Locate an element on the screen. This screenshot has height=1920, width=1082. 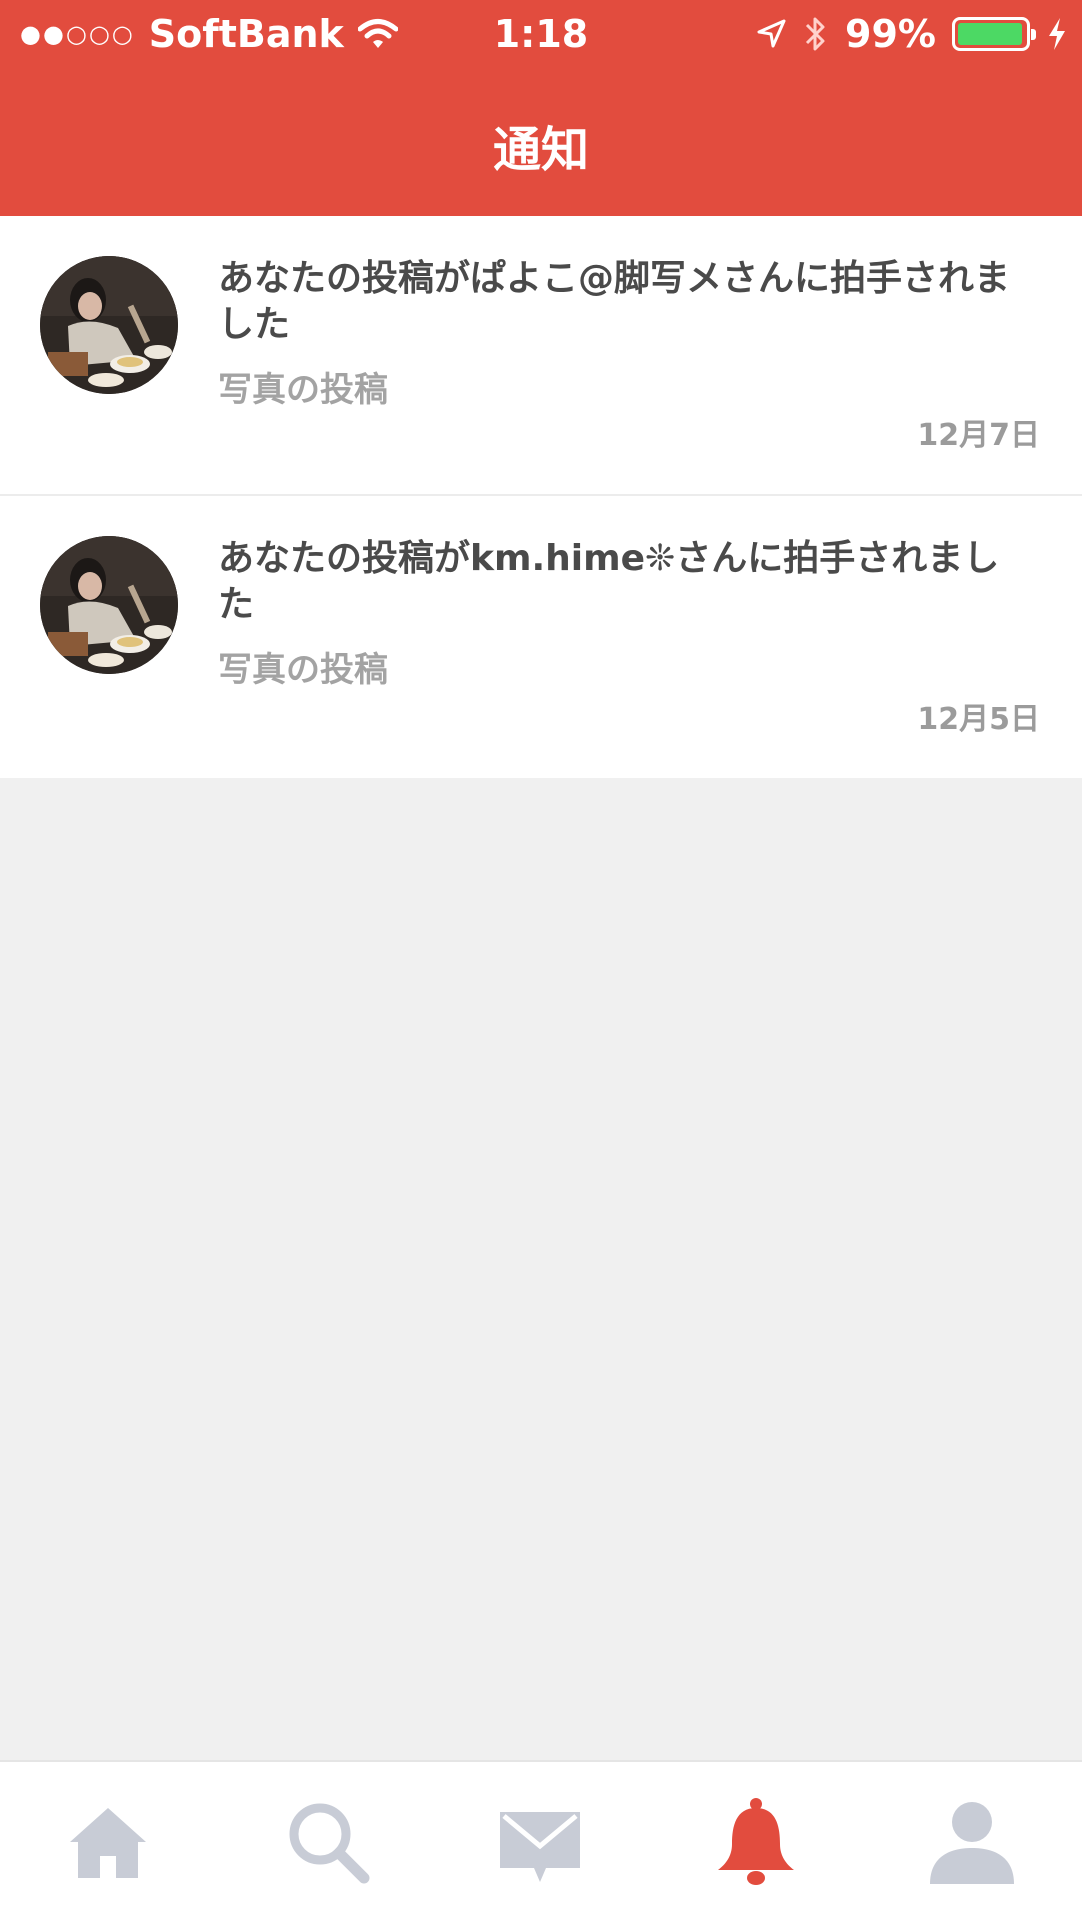
tab-bar is located at coordinates (541, 1840).